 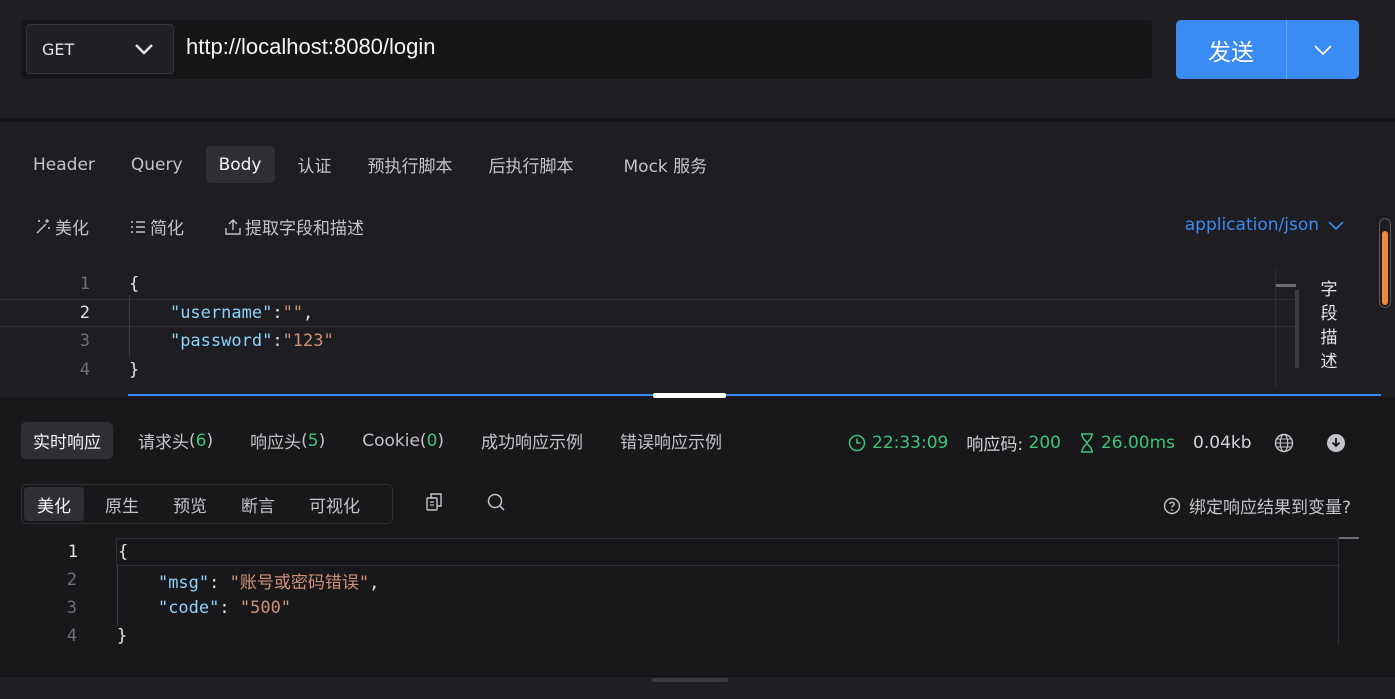 I want to click on method-select: GET, so click(x=100, y=49).